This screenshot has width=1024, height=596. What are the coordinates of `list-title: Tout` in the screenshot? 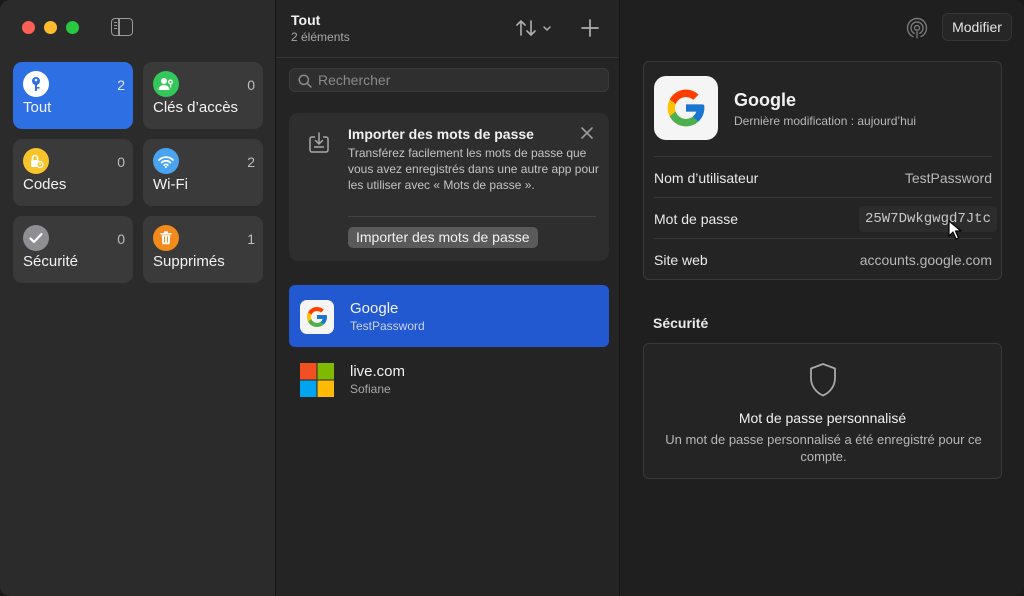 It's located at (306, 20).